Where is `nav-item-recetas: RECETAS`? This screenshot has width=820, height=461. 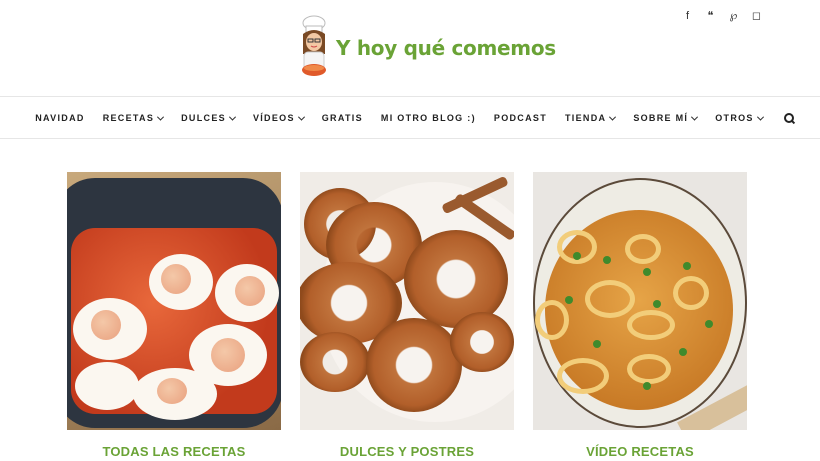 nav-item-recetas: RECETAS is located at coordinates (133, 118).